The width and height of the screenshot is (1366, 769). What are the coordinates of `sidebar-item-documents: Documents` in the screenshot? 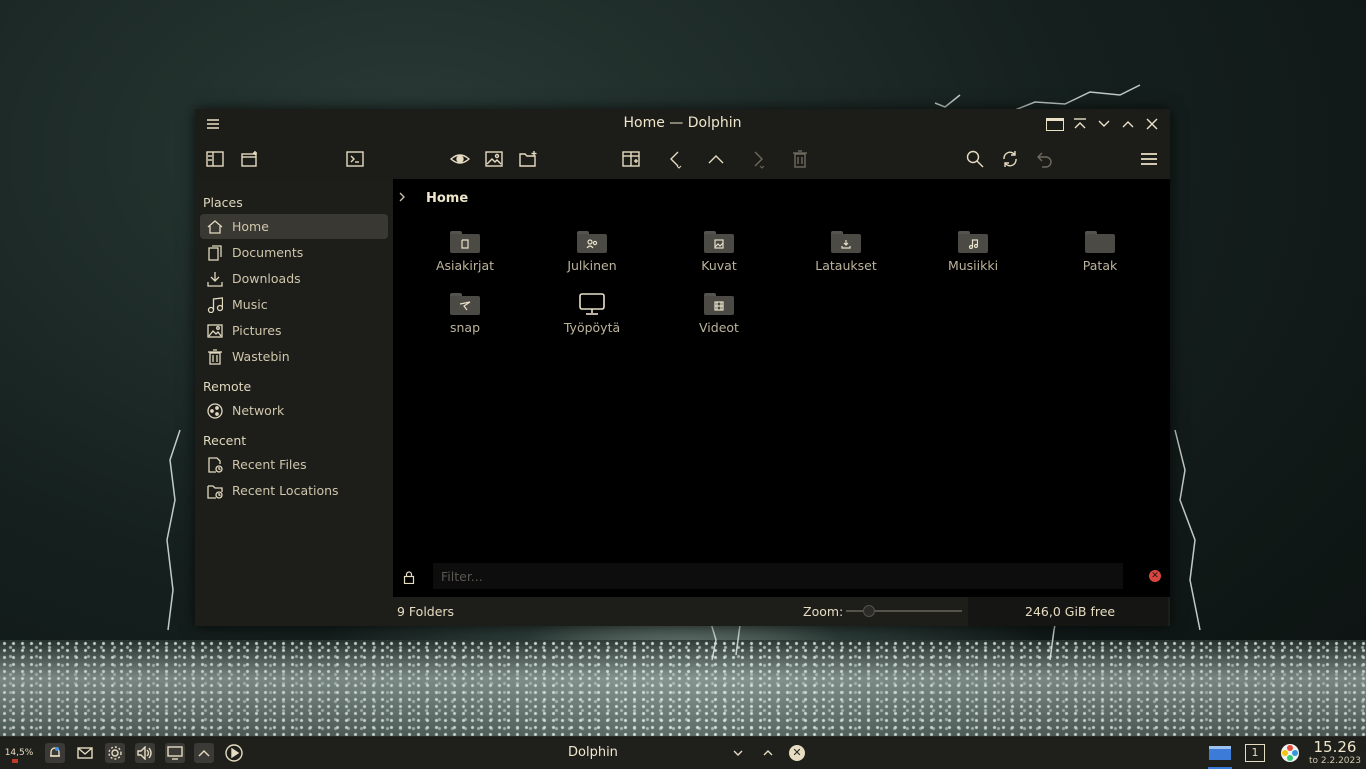 It's located at (294, 252).